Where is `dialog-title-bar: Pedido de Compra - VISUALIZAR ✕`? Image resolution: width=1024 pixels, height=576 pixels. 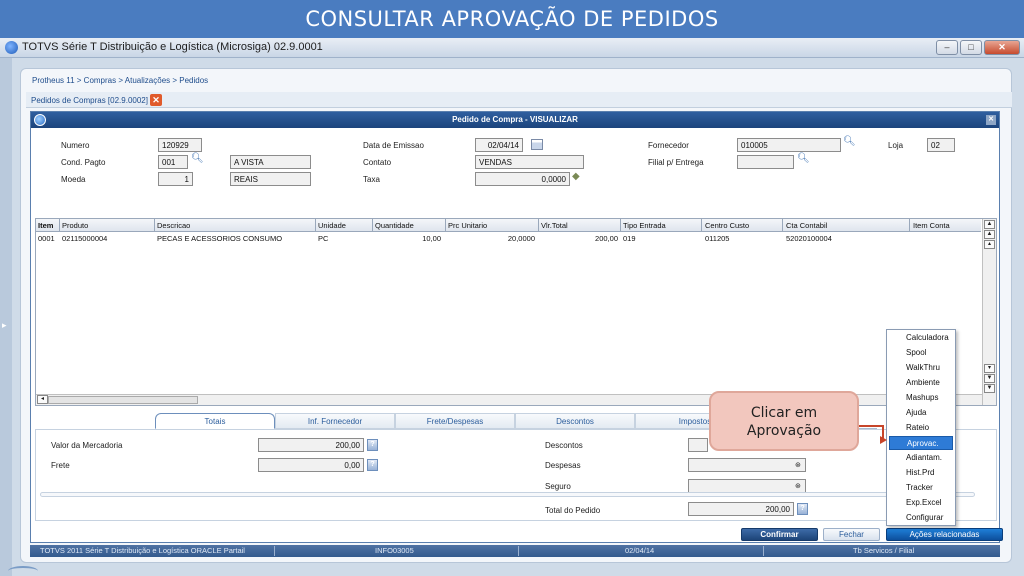
dialog-title-bar: Pedido de Compra - VISUALIZAR ✕ is located at coordinates (515, 120).